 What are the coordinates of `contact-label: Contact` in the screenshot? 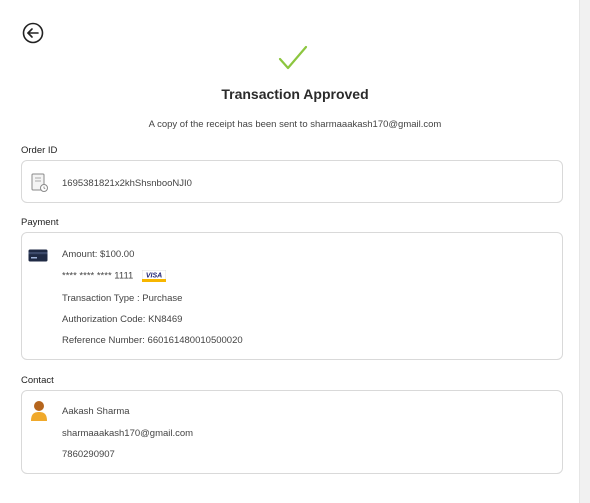 It's located at (37, 380).